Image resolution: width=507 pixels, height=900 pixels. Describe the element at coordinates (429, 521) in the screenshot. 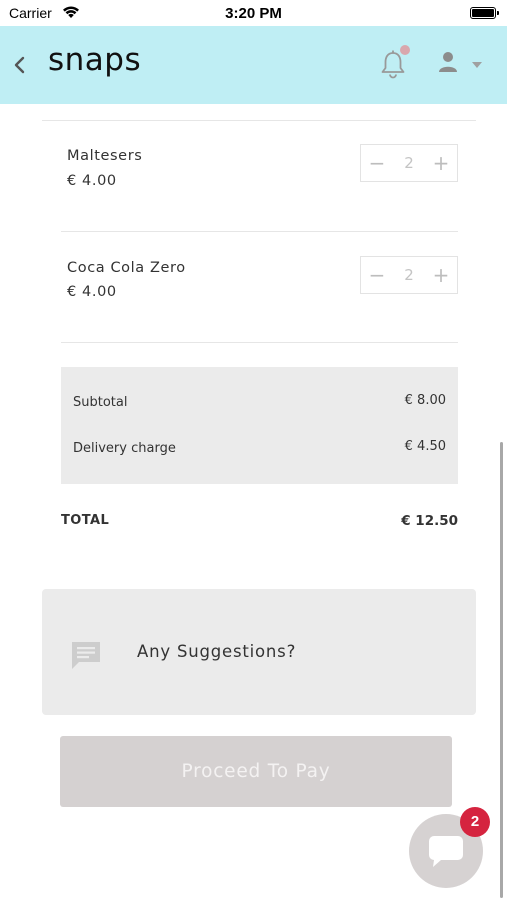

I see `total-value: € 12.50` at that location.